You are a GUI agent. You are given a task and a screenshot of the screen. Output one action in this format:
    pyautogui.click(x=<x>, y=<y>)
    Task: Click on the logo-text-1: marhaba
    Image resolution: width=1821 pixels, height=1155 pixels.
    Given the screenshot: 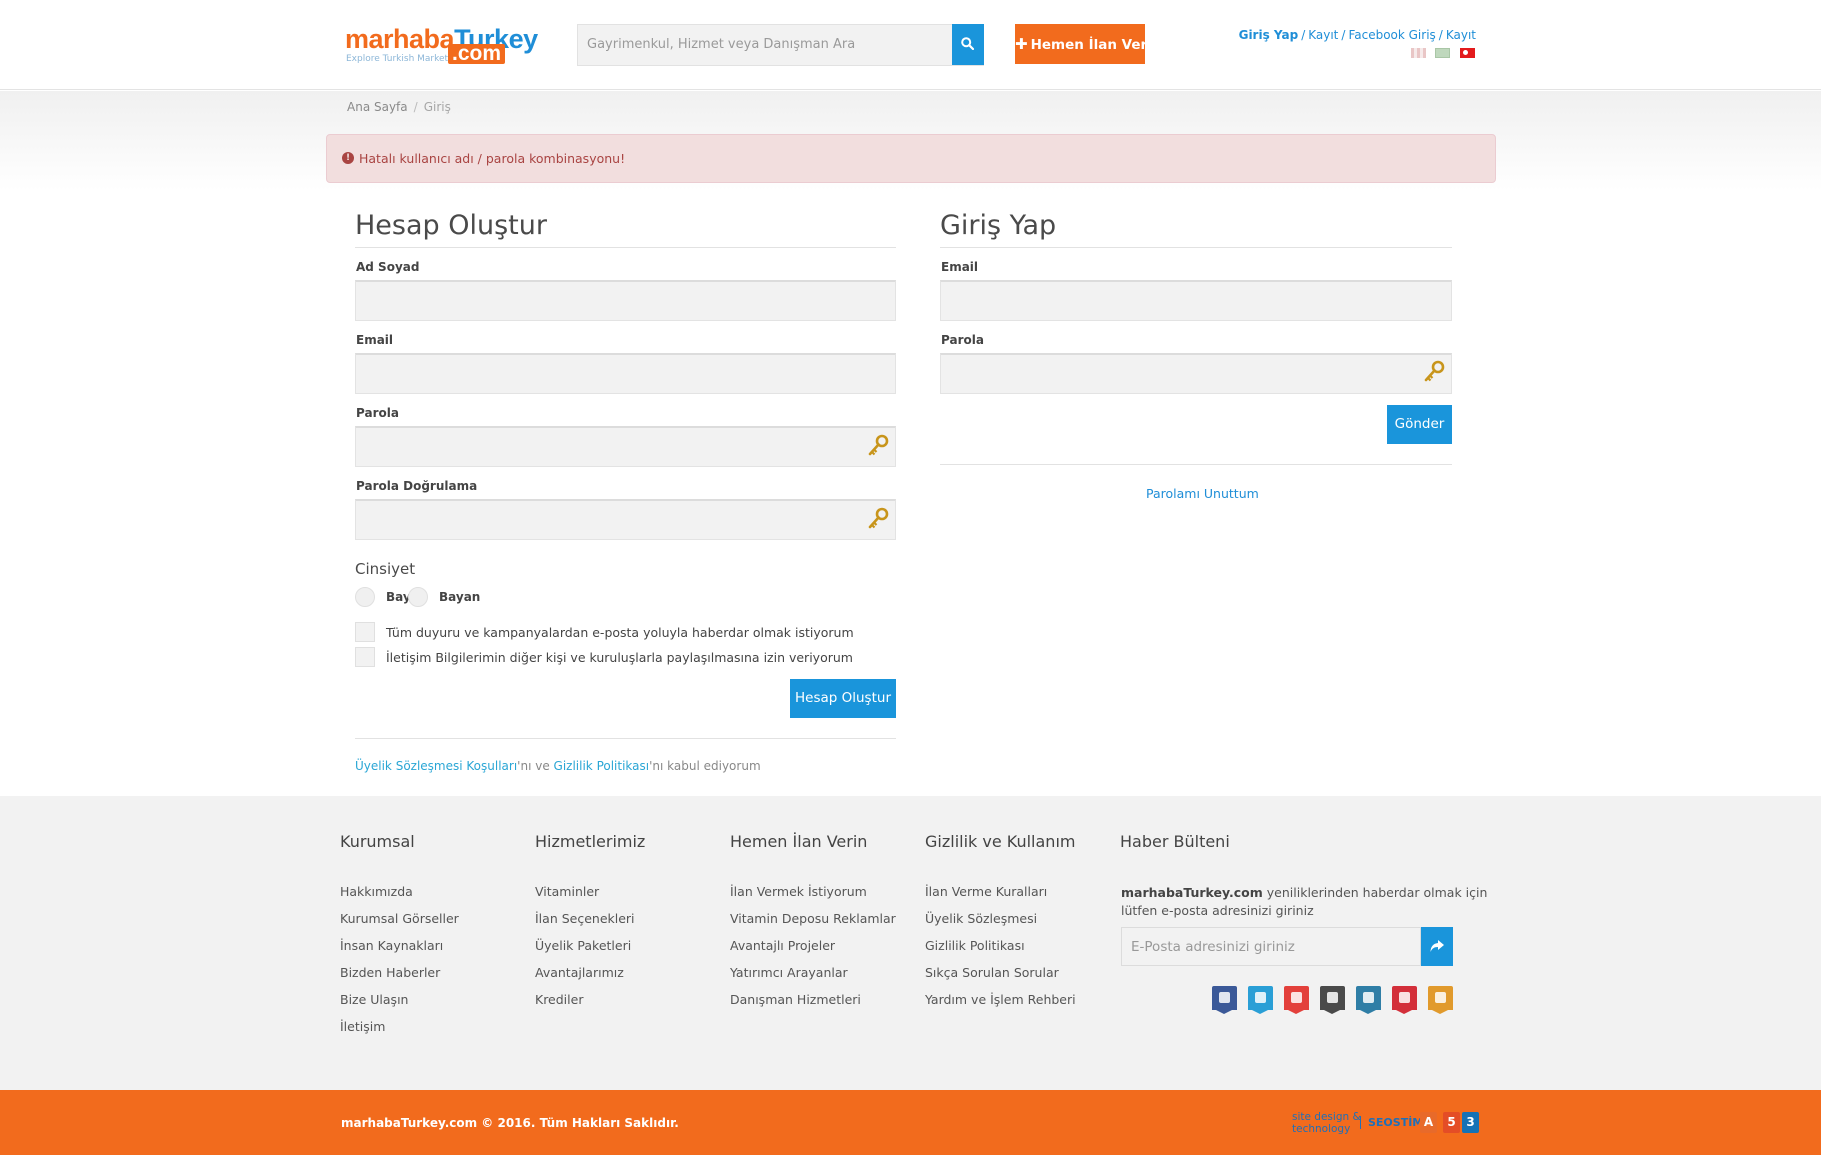 What is the action you would take?
    pyautogui.click(x=400, y=39)
    